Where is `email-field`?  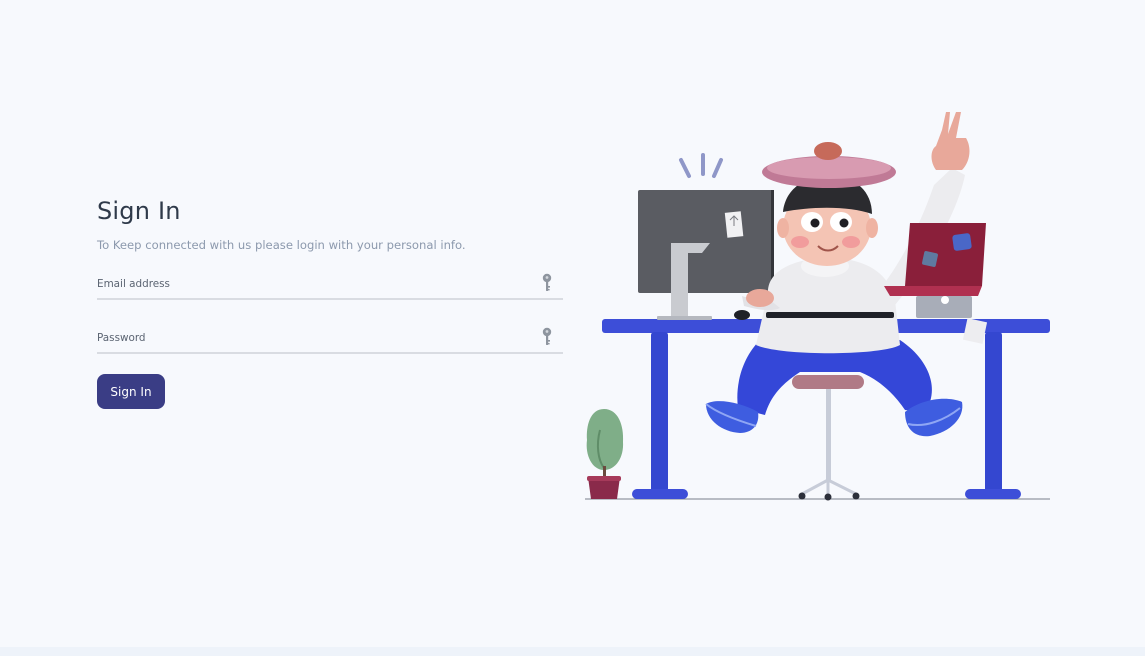
email-field is located at coordinates (312, 284).